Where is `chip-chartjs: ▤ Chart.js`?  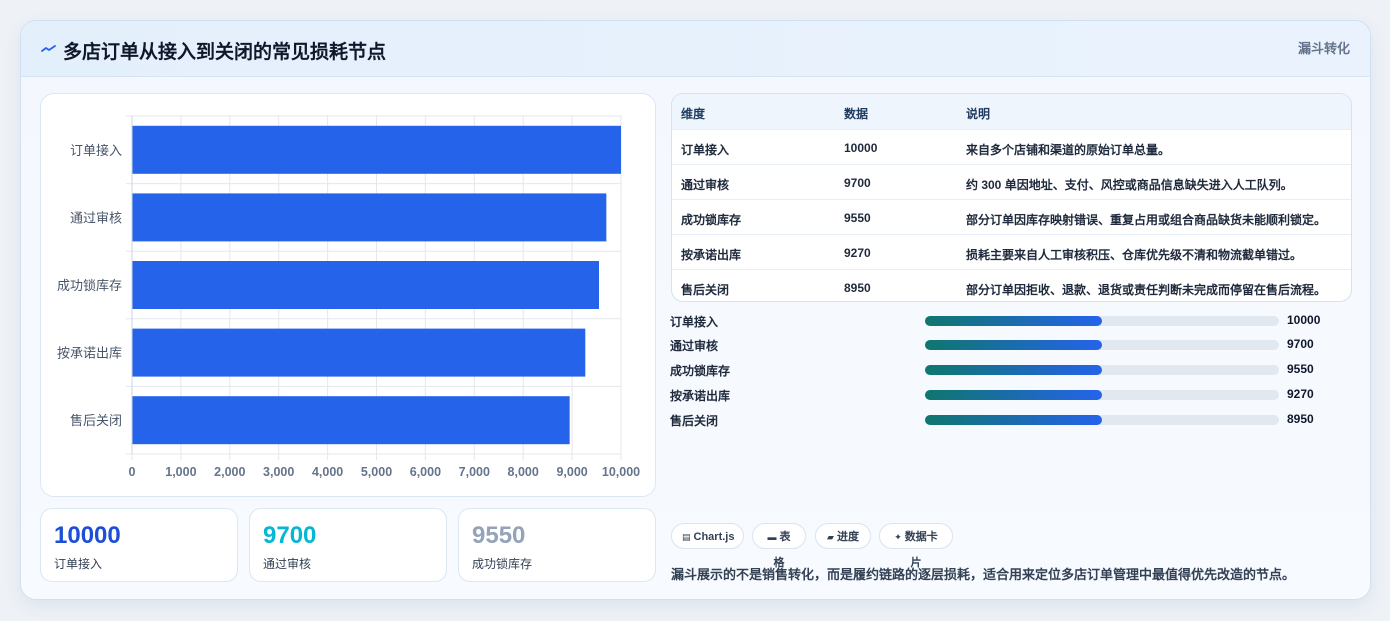
chip-chartjs: ▤ Chart.js is located at coordinates (707, 536).